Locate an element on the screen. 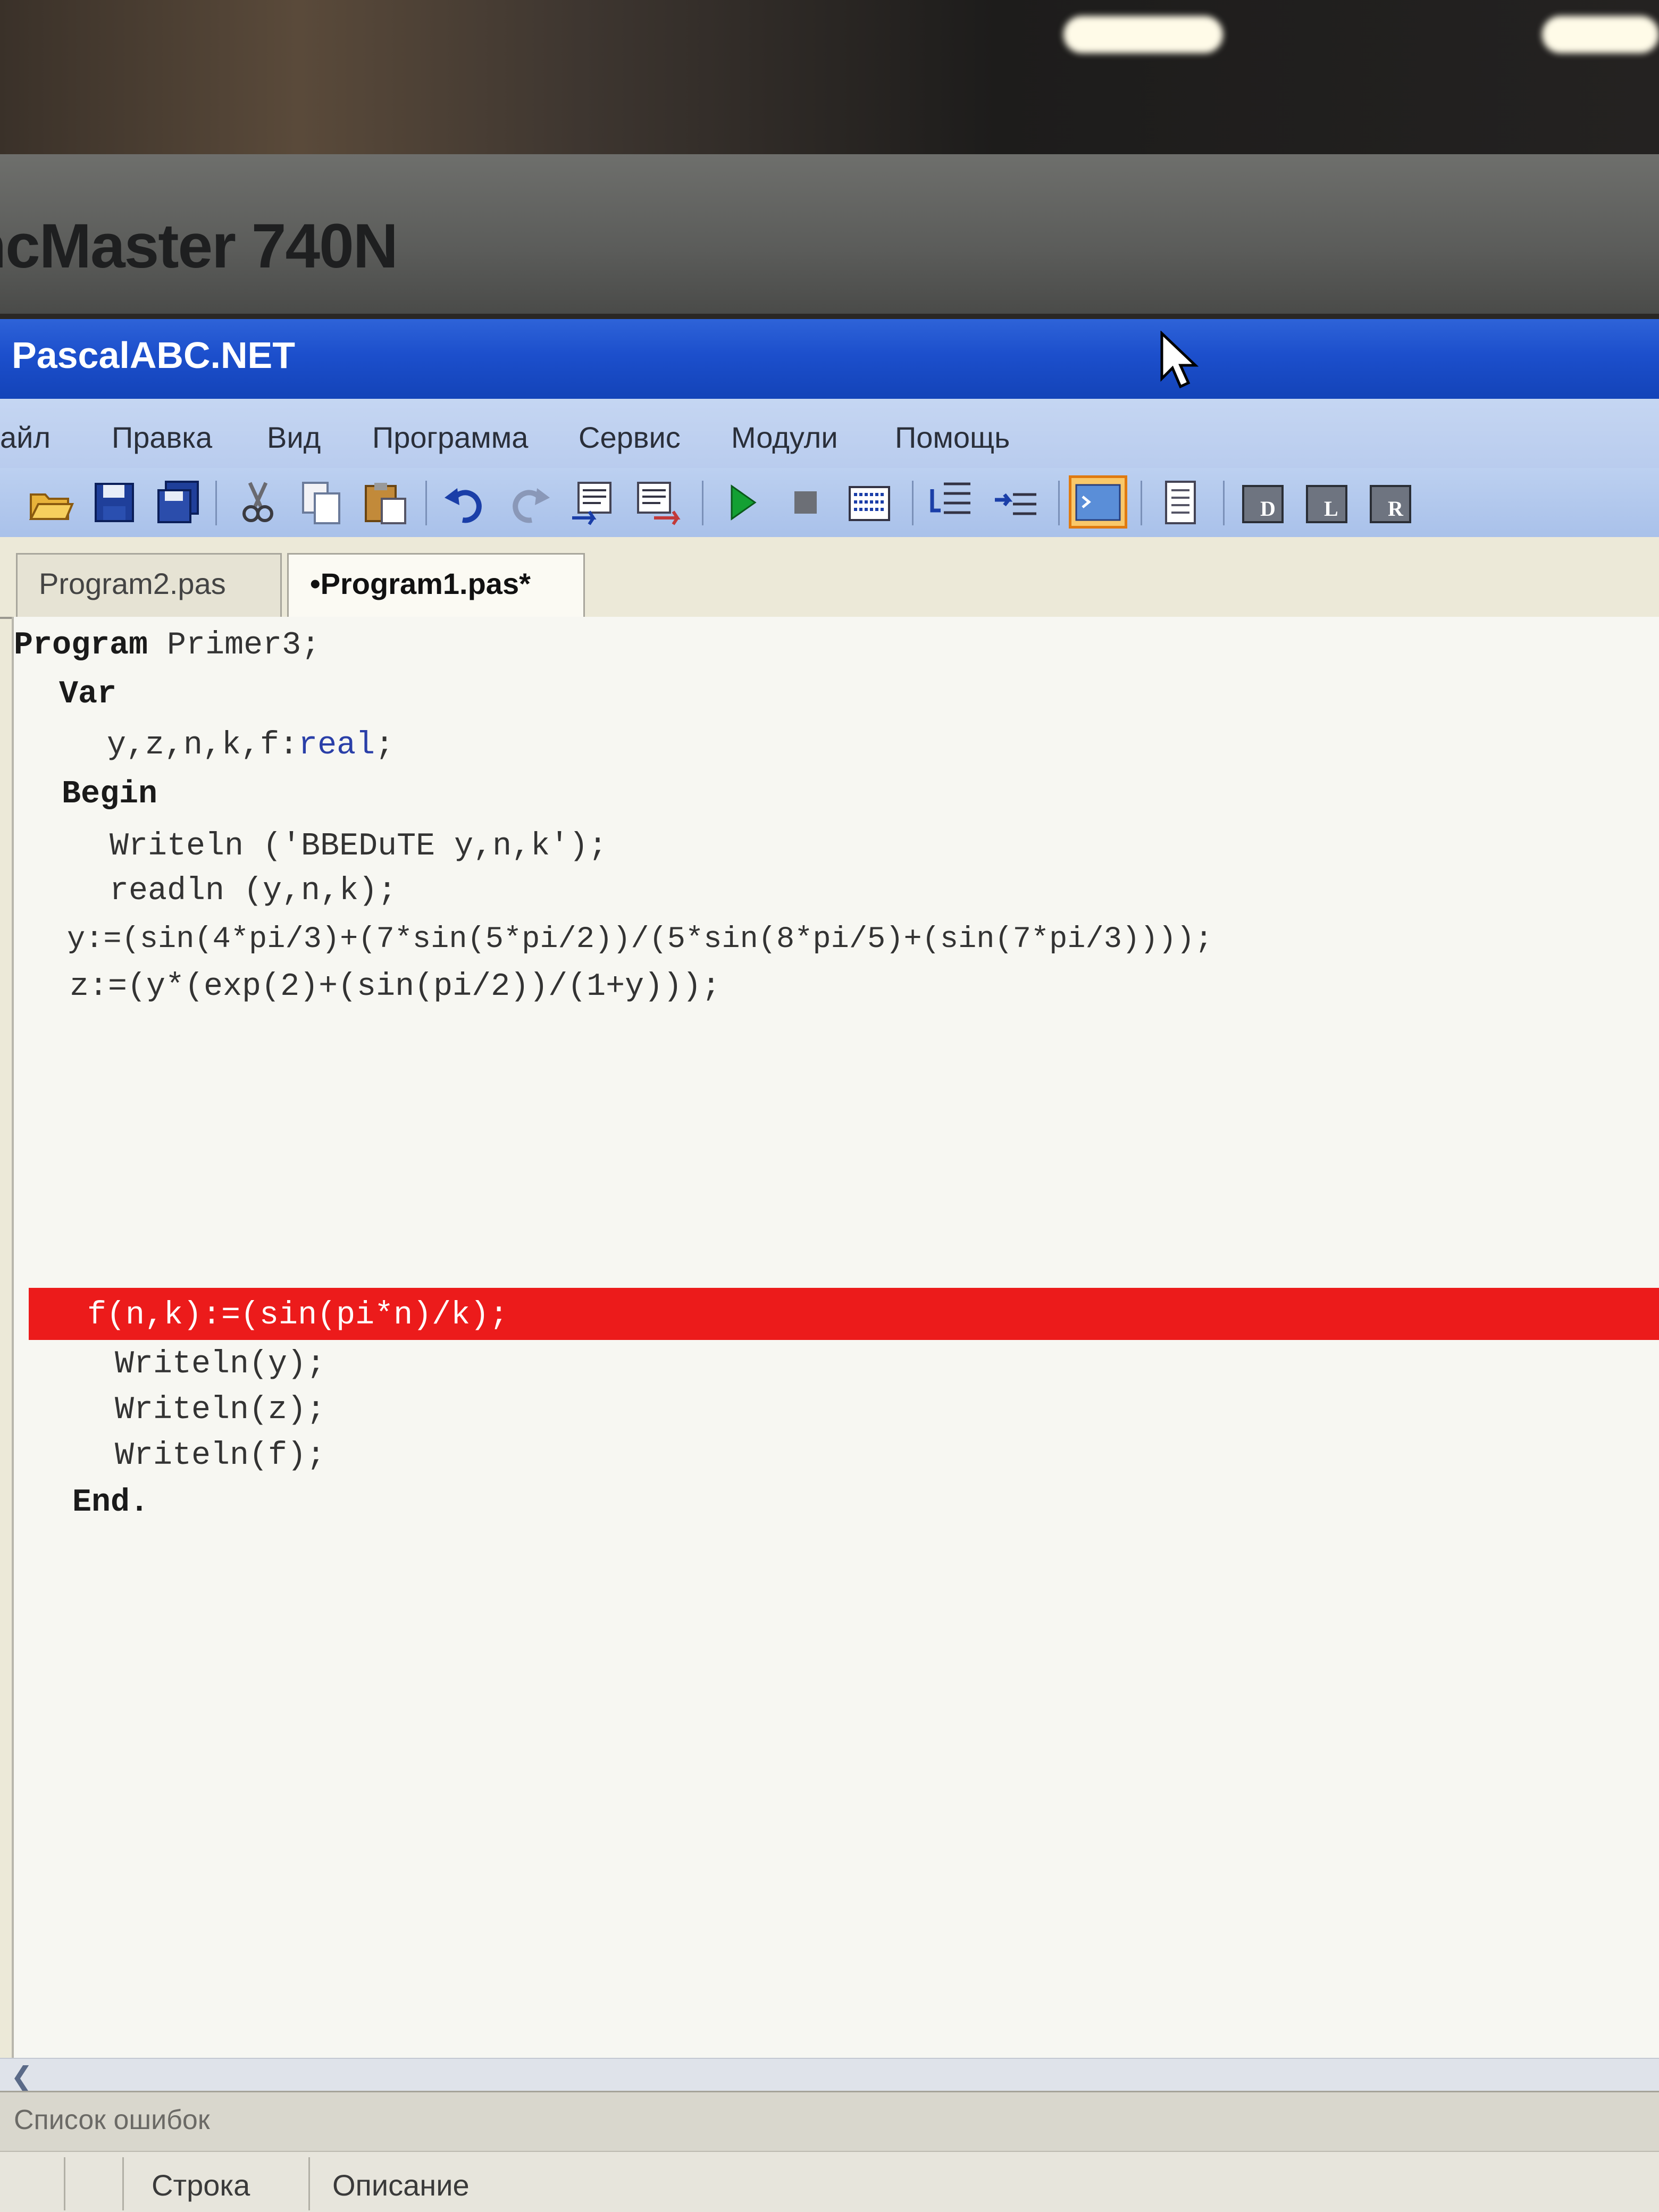 The height and width of the screenshot is (2212, 1659). column-line: Строка is located at coordinates (201, 2185).